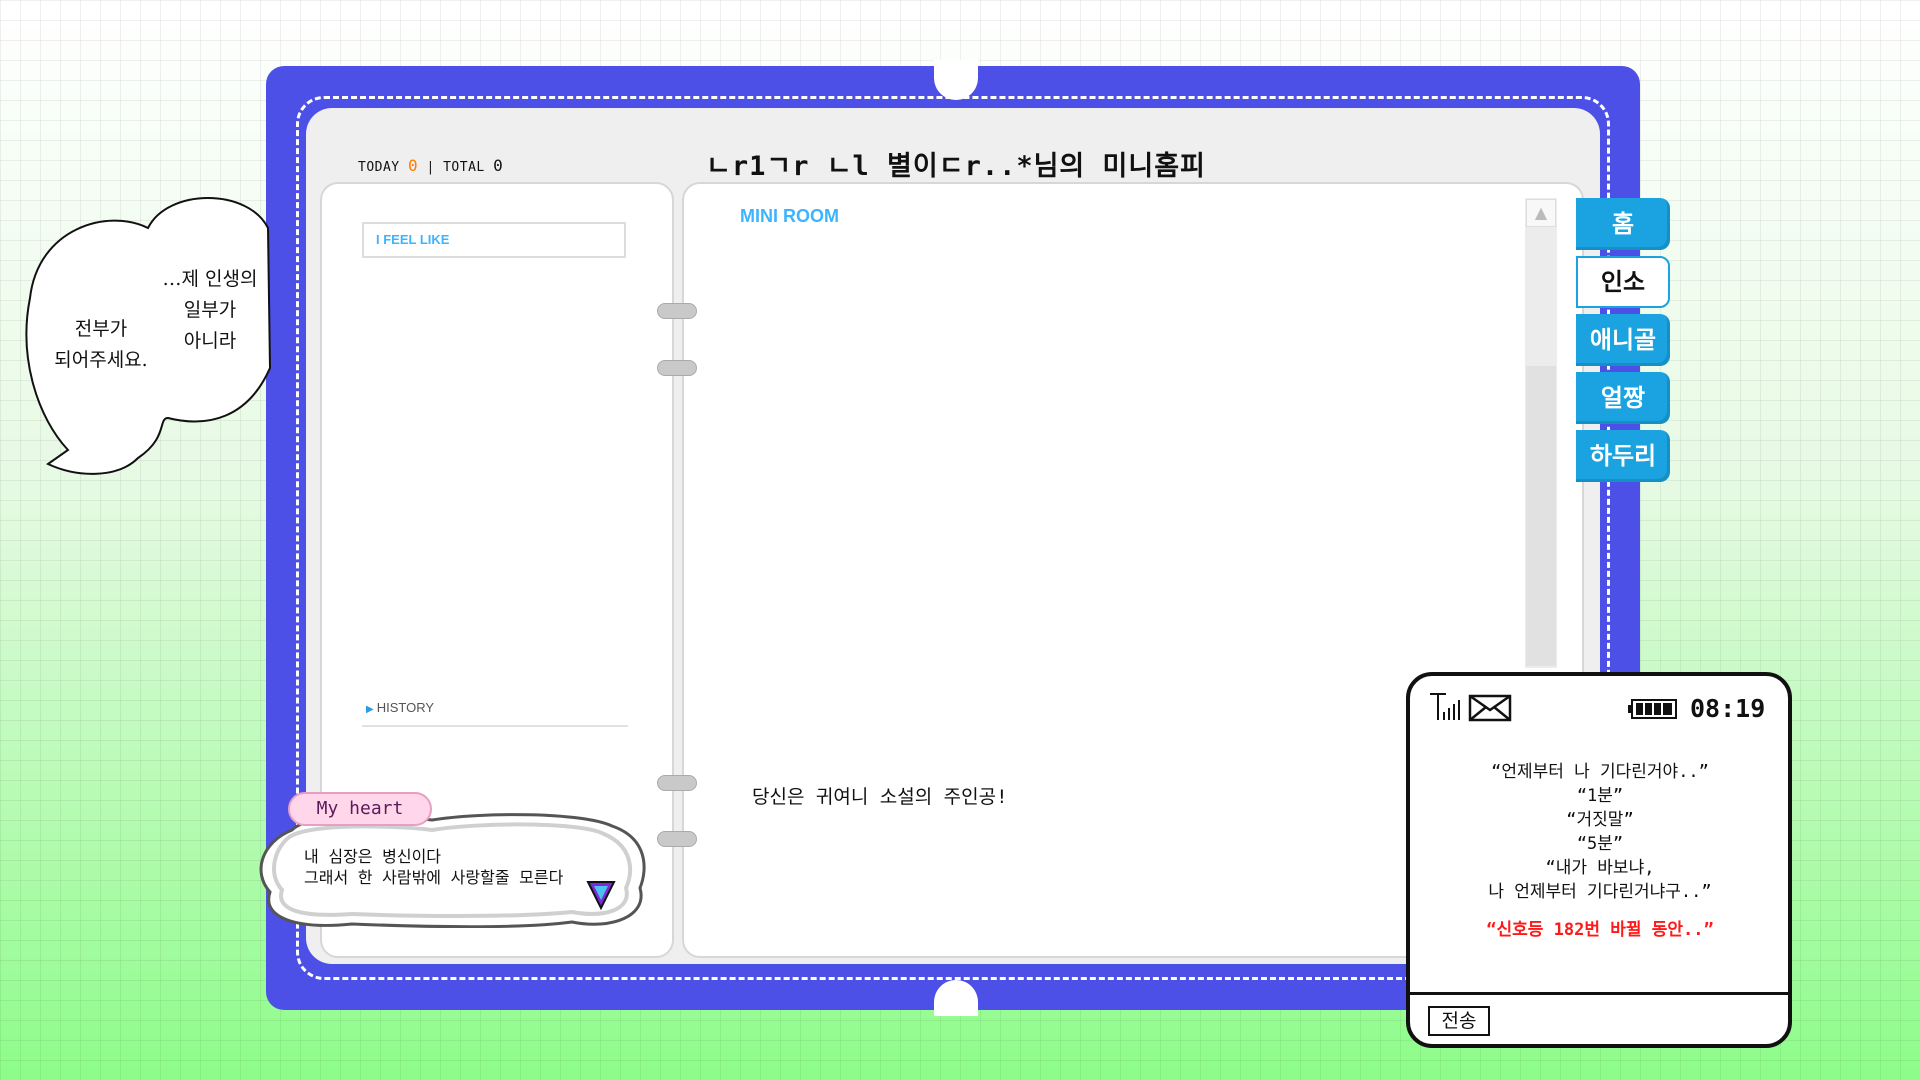  I want to click on triangle-right-icon: ▶, so click(370, 709).